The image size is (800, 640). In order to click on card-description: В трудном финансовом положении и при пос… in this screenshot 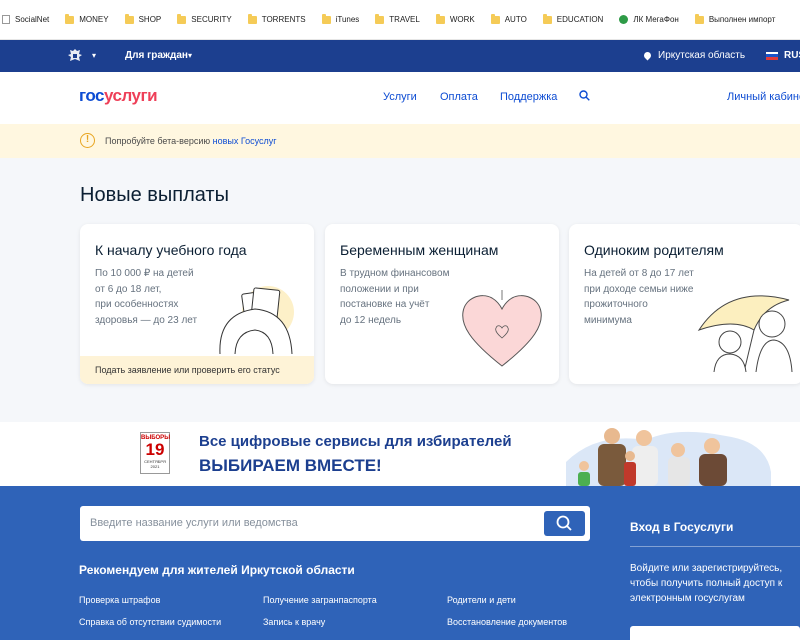, I will do `click(395, 297)`.